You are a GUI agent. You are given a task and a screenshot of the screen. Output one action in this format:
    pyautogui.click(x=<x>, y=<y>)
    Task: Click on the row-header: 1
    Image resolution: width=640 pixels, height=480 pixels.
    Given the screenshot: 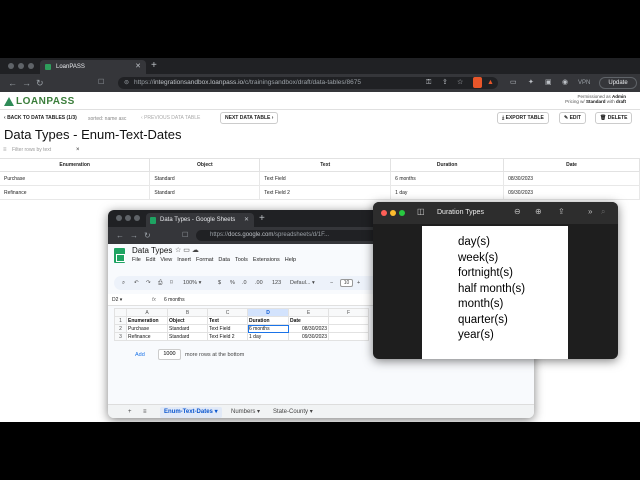 What is the action you would take?
    pyautogui.click(x=120, y=320)
    